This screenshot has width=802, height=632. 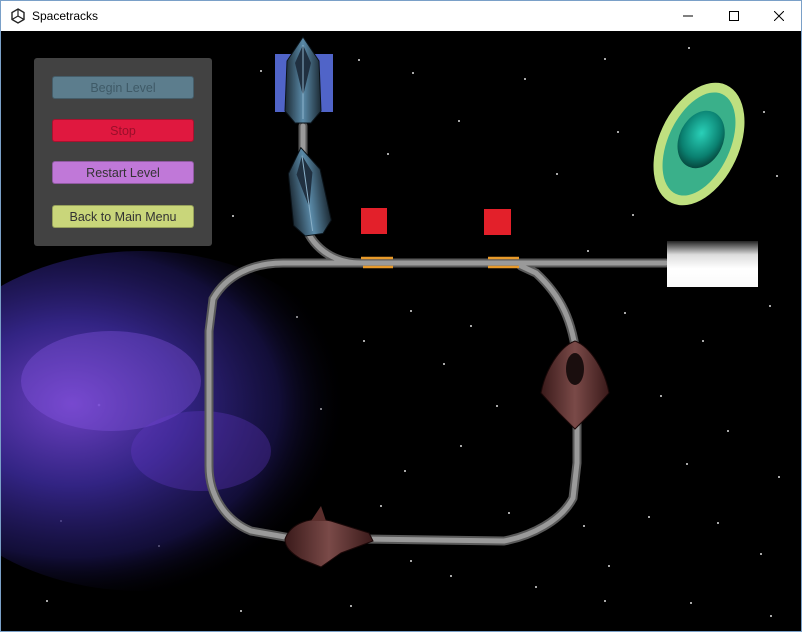 What do you see at coordinates (712, 264) in the screenshot?
I see `exit-portal` at bounding box center [712, 264].